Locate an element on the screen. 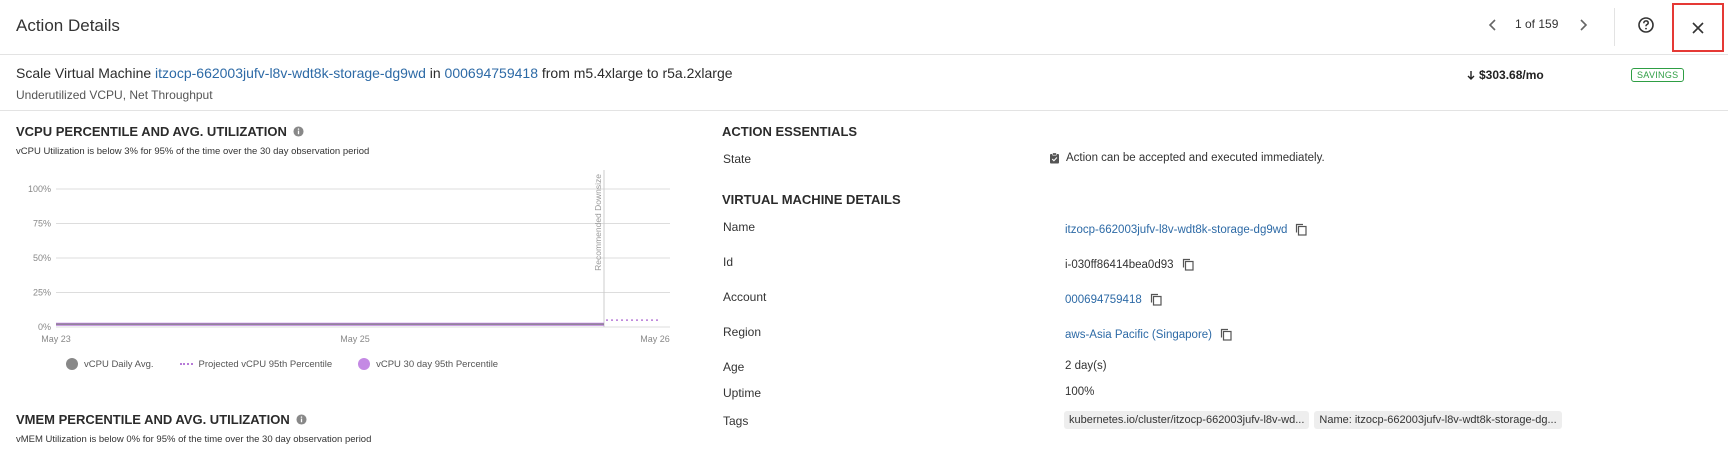 This screenshot has height=450, width=1728. close-icon is located at coordinates (1698, 27).